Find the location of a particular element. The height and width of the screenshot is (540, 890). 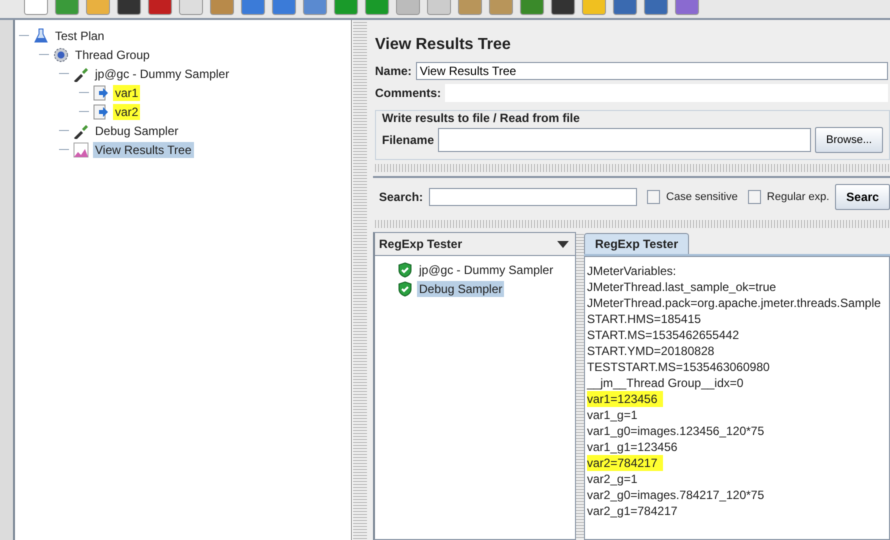

renderer-dropdown: RegExp Tester is located at coordinates (475, 244).